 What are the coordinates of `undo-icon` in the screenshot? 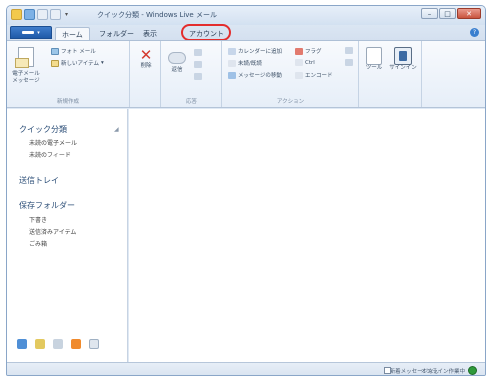 It's located at (42, 14).